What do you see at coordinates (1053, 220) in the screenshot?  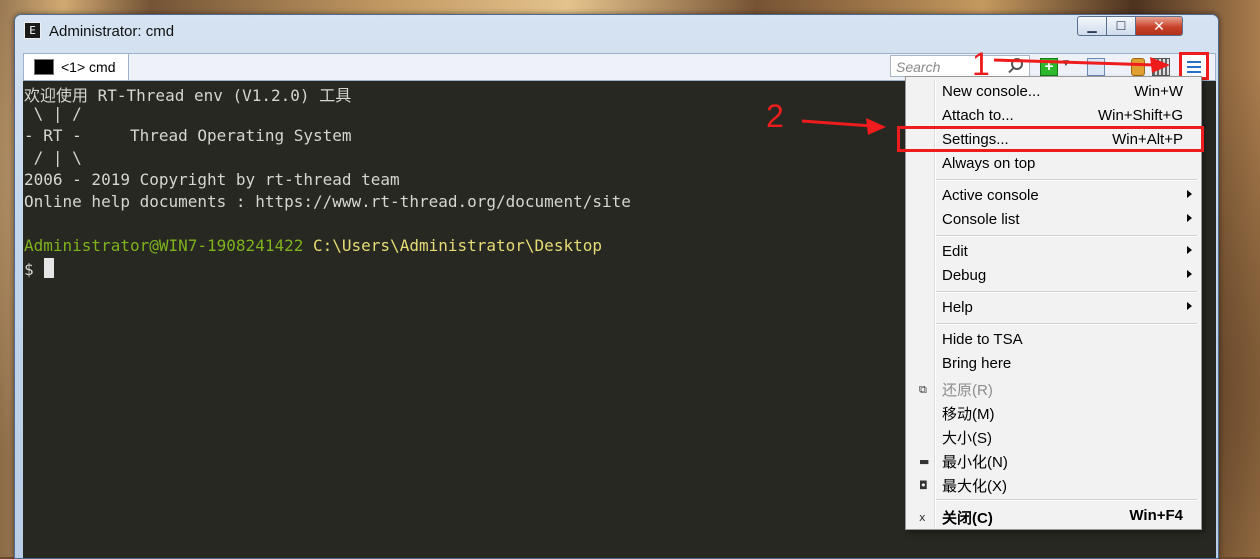 I see `menu-item-console-list: Console list` at bounding box center [1053, 220].